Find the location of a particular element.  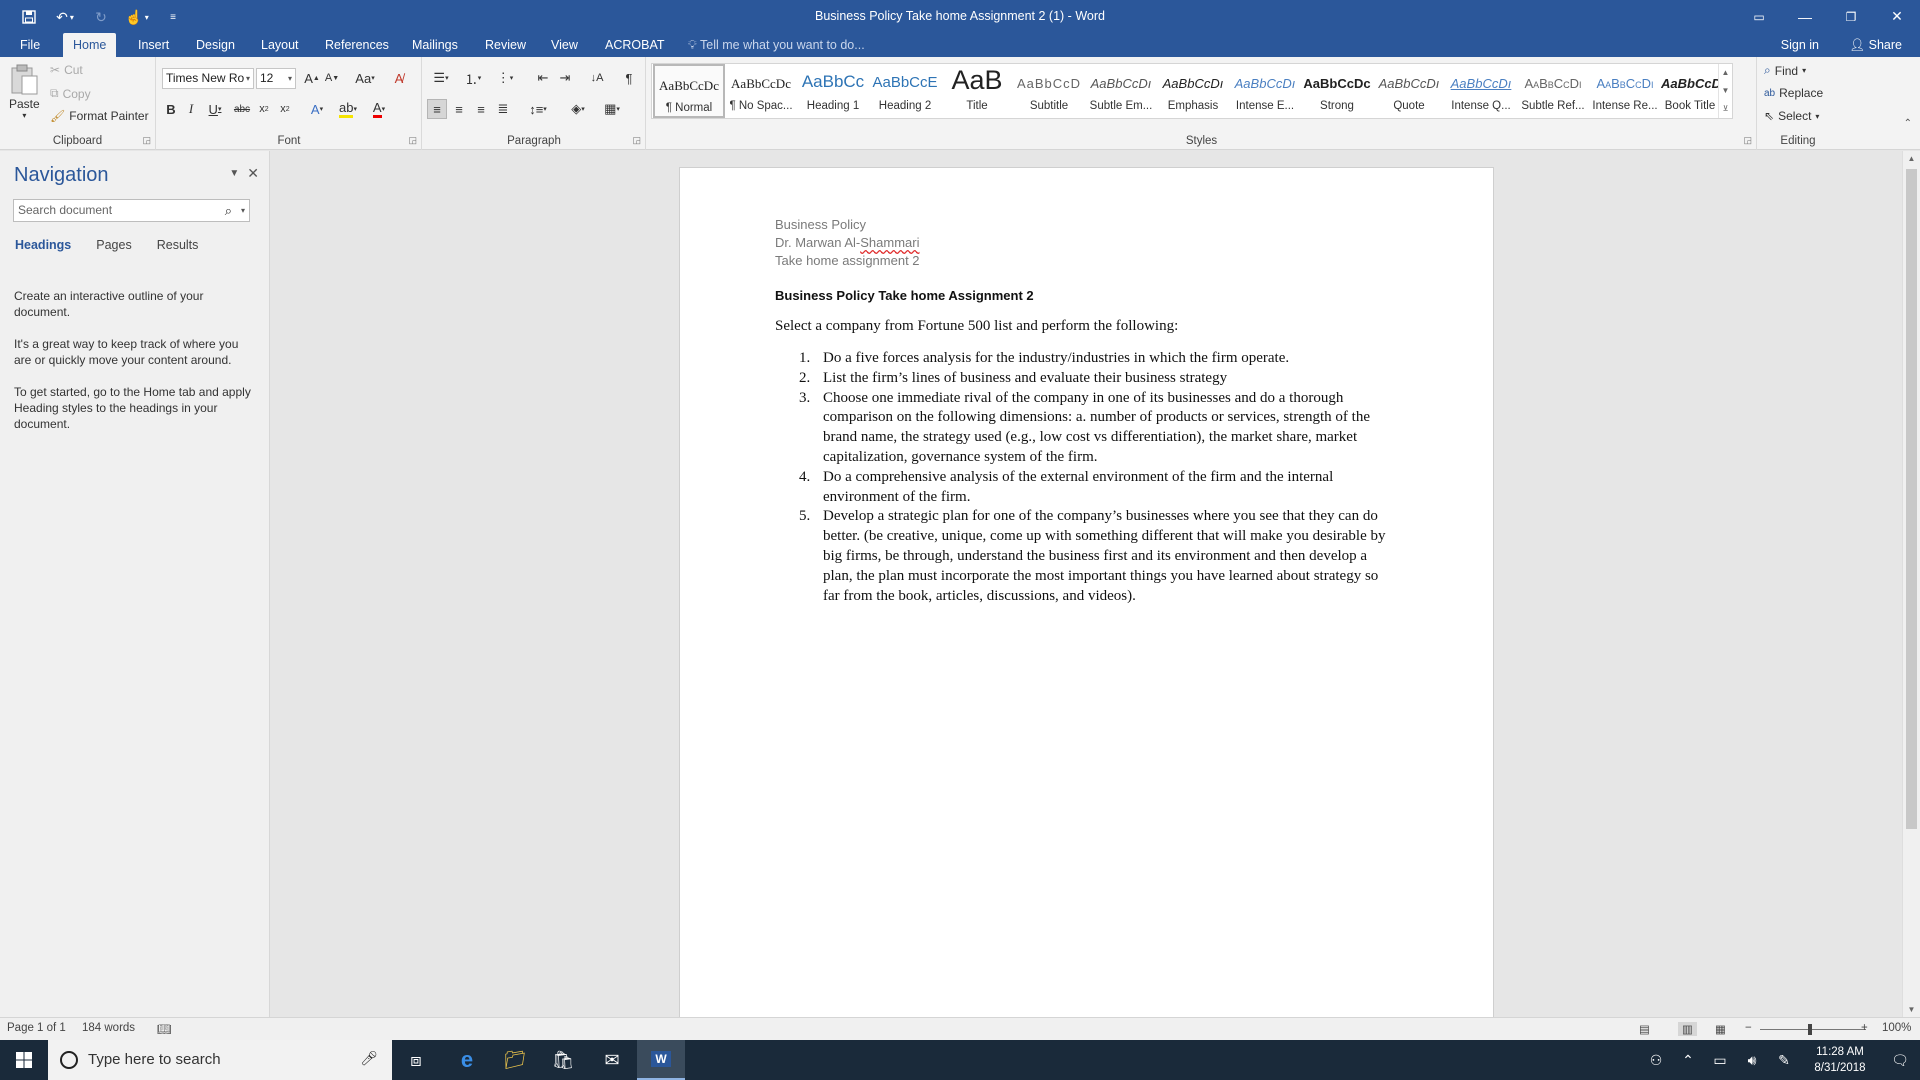

tab-file: File is located at coordinates (30, 45).